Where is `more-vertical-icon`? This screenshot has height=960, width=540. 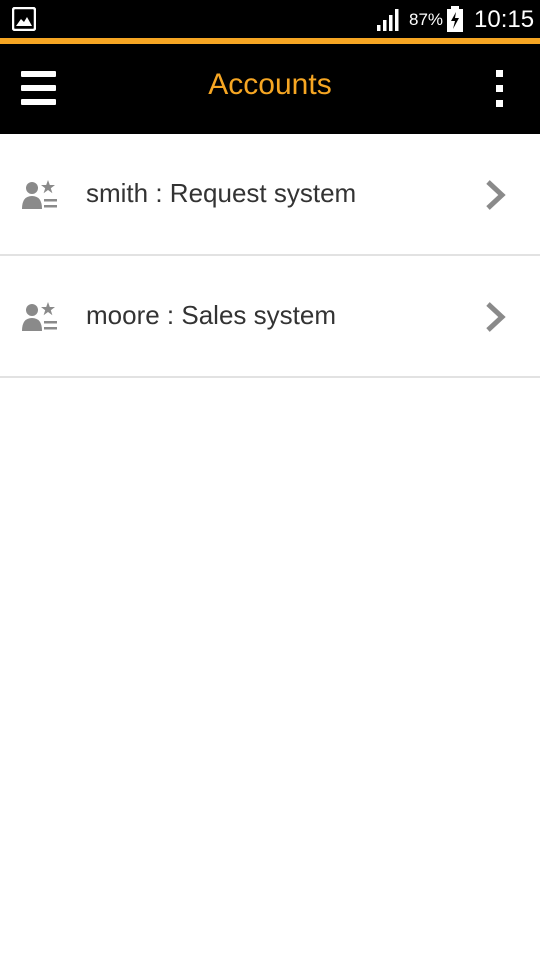
more-vertical-icon is located at coordinates (499, 88).